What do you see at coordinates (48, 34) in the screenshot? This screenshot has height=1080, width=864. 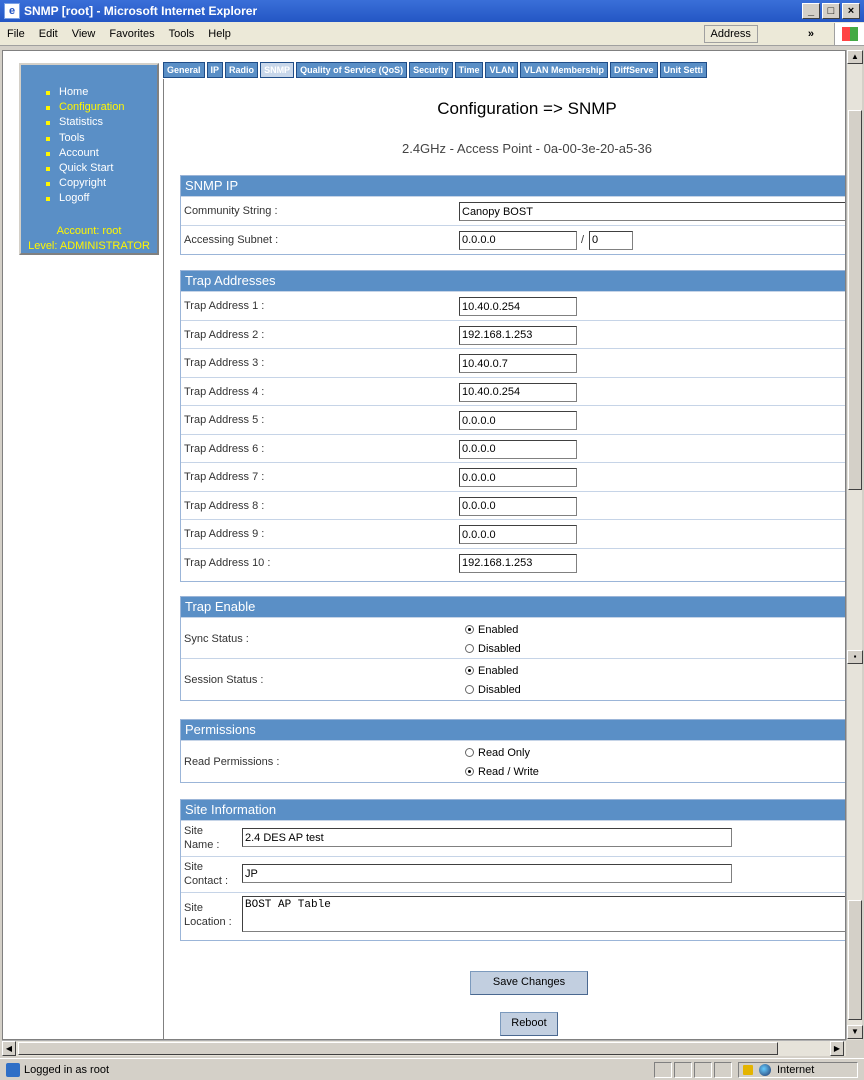 I see `menu-edit: Edit` at bounding box center [48, 34].